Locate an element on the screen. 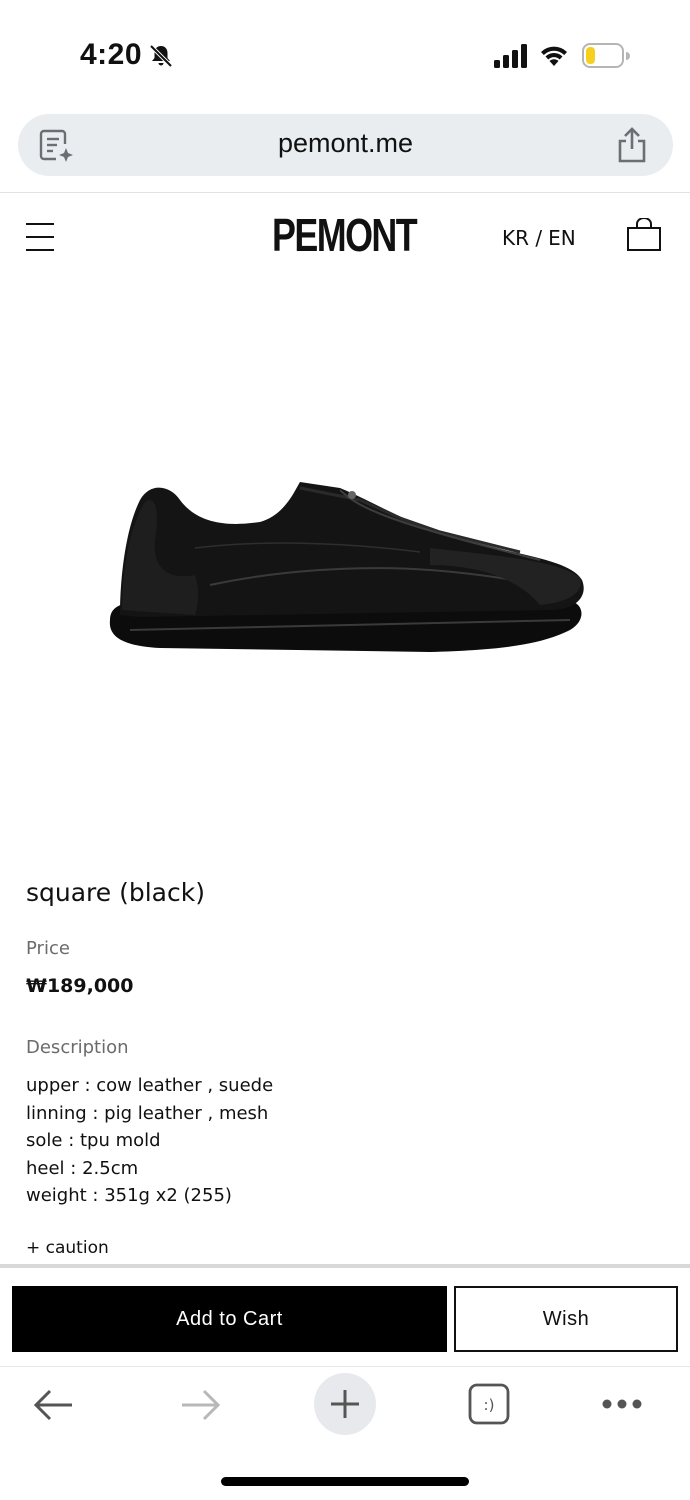 The width and height of the screenshot is (690, 1500). plus-icon is located at coordinates (345, 1404).